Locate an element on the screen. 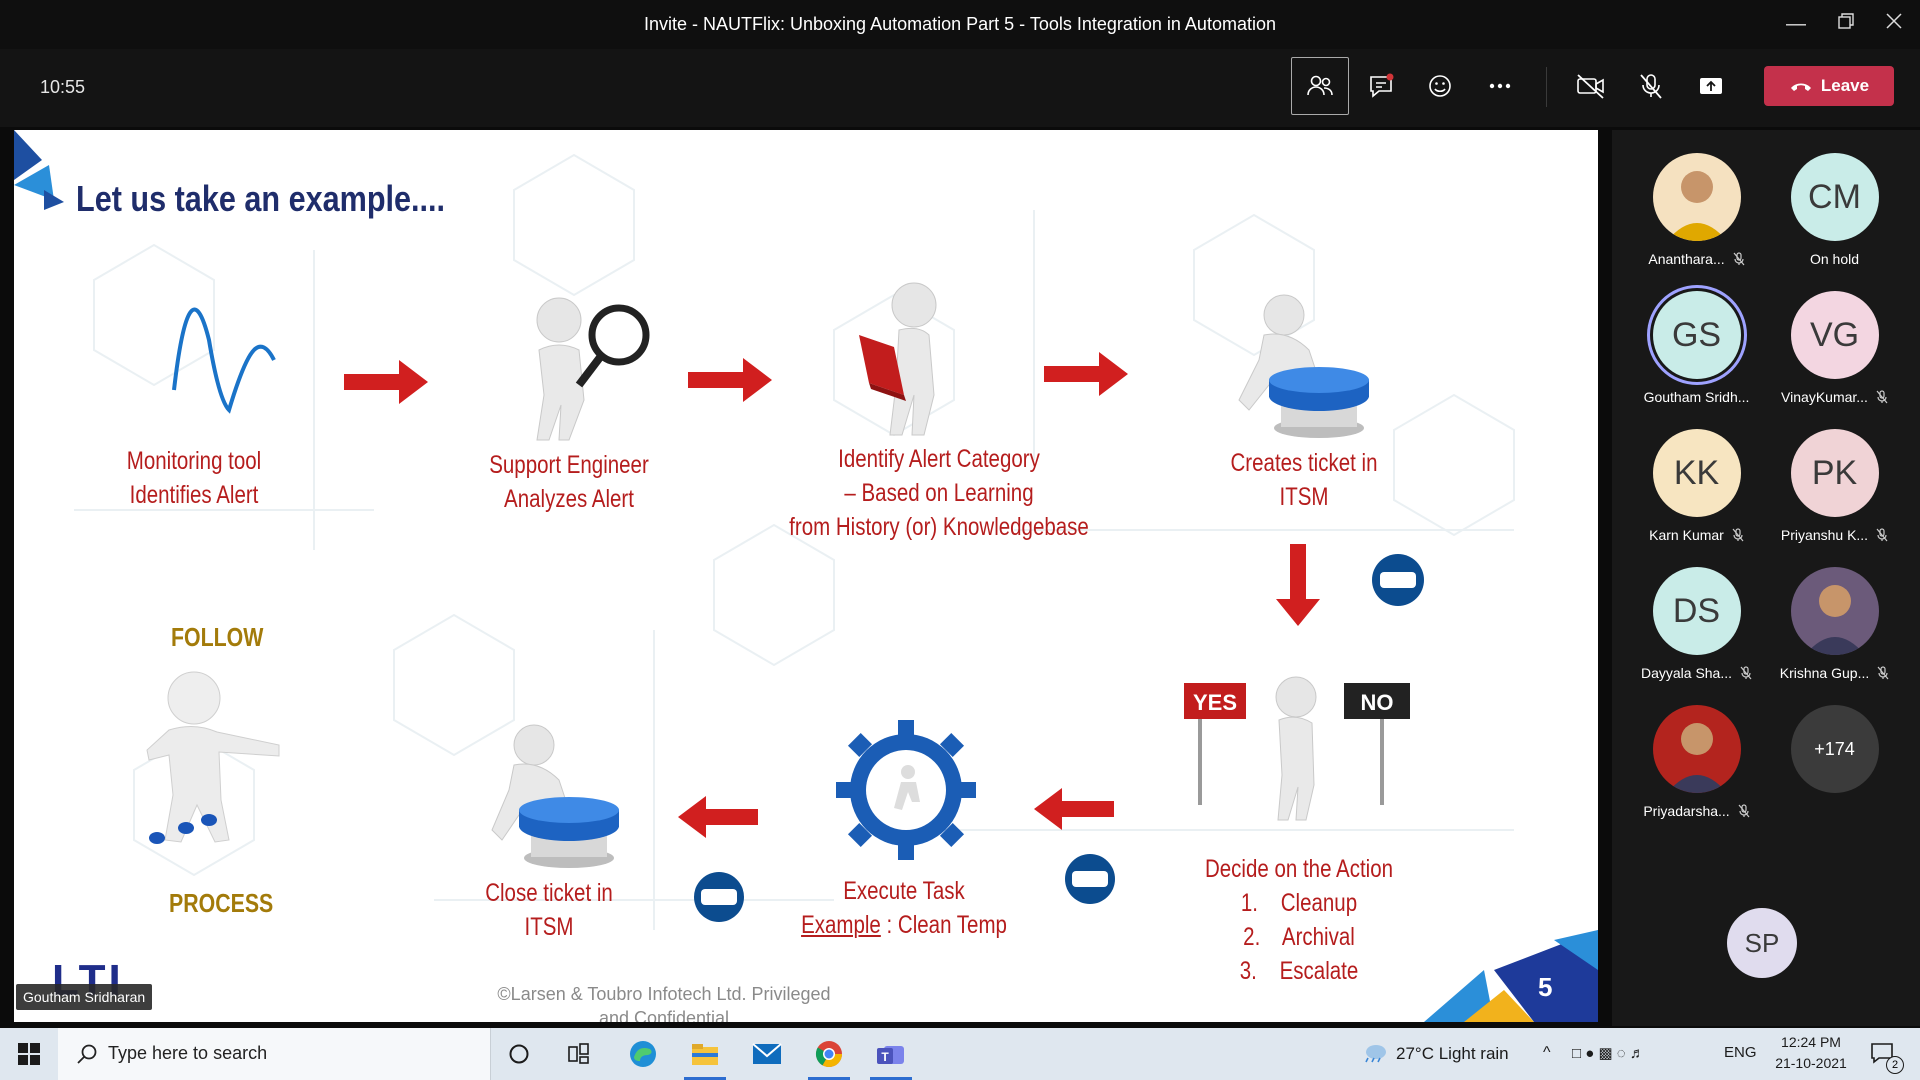 The width and height of the screenshot is (1920, 1080). taskbar-chrome is located at coordinates (829, 1057).